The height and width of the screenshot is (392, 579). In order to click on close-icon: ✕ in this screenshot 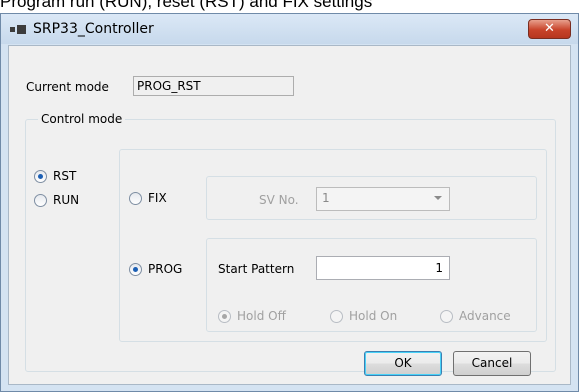, I will do `click(549, 28)`.